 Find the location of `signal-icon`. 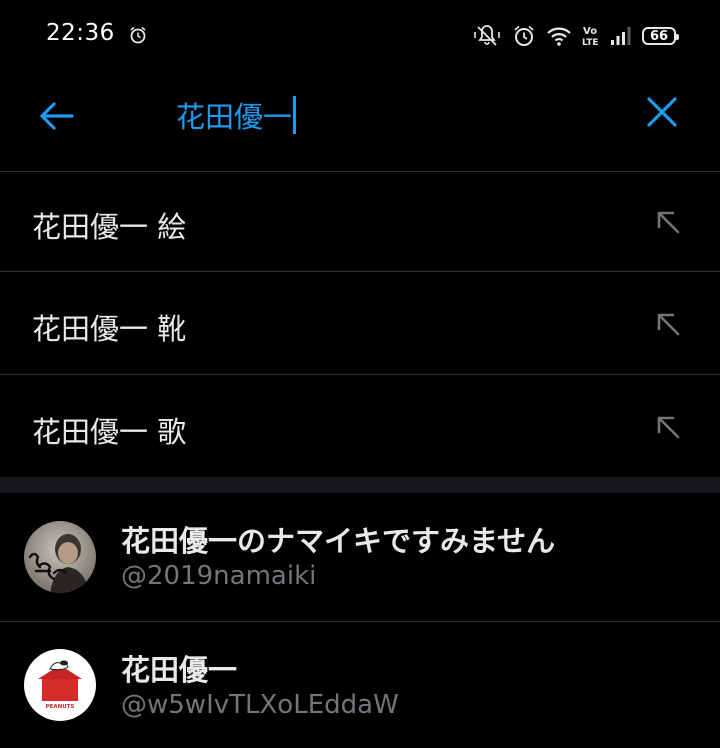

signal-icon is located at coordinates (621, 36).